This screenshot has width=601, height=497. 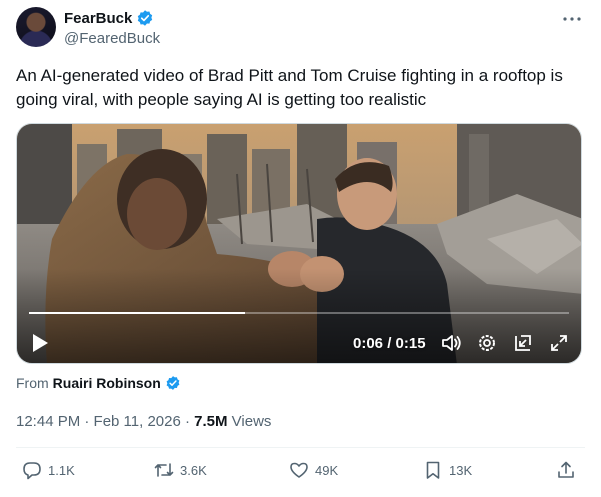 I want to click on reply-icon, so click(x=32, y=471).